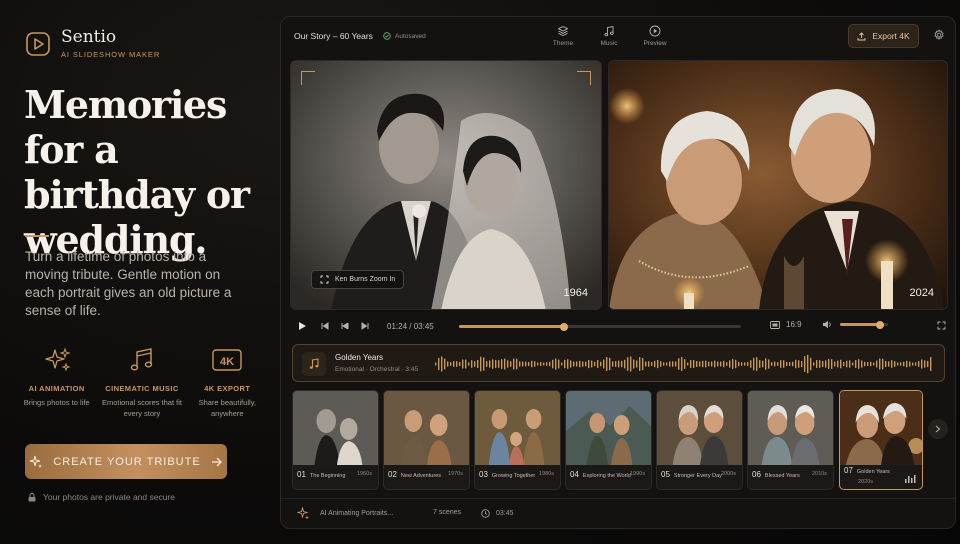 This screenshot has width=960, height=544. Describe the element at coordinates (397, 326) in the screenshot. I see `current-time: 01:24` at that location.